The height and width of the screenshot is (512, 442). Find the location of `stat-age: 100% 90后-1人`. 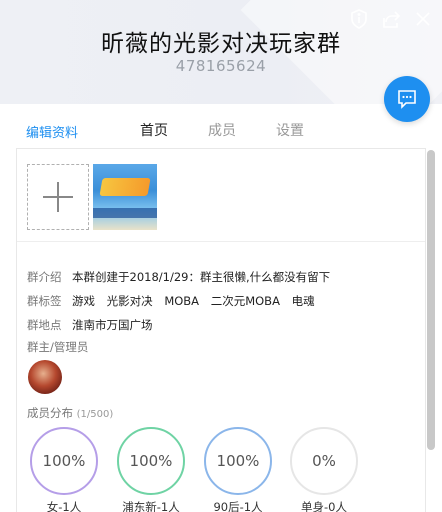

stat-age: 100% 90后-1人 is located at coordinates (238, 469).